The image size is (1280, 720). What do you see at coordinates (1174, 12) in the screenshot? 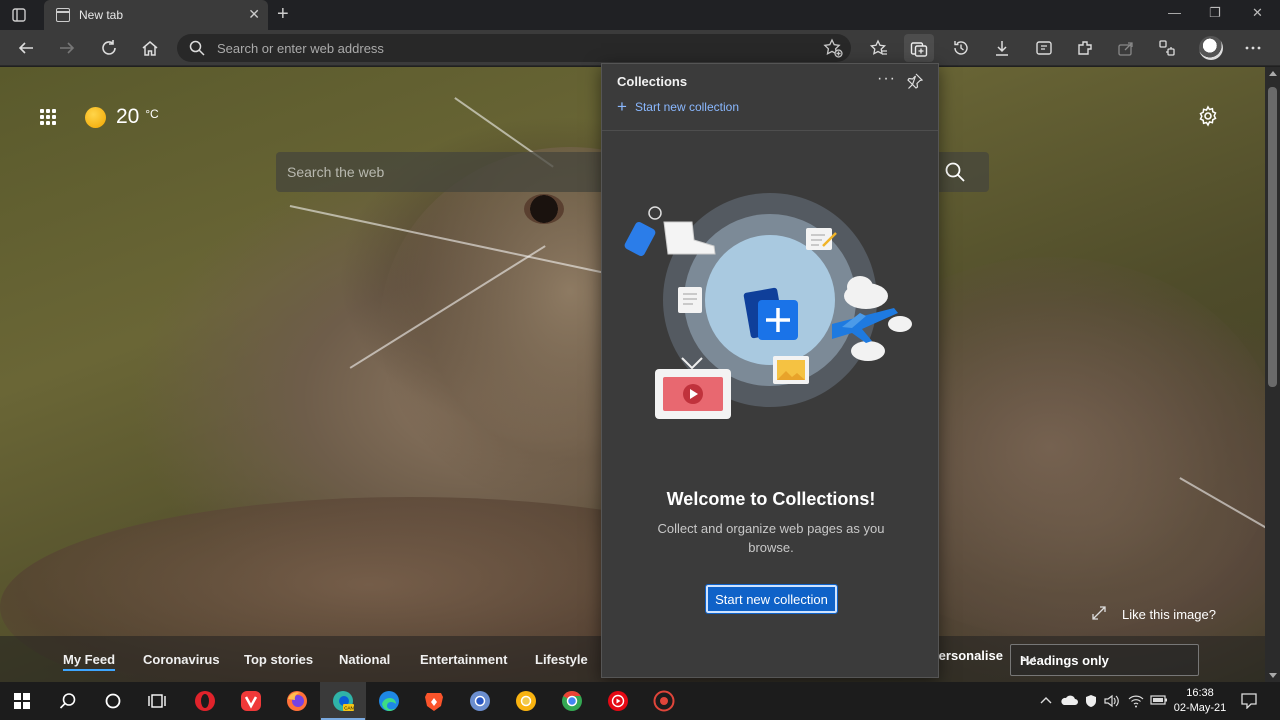
I see `minimize-icon: —` at bounding box center [1174, 12].